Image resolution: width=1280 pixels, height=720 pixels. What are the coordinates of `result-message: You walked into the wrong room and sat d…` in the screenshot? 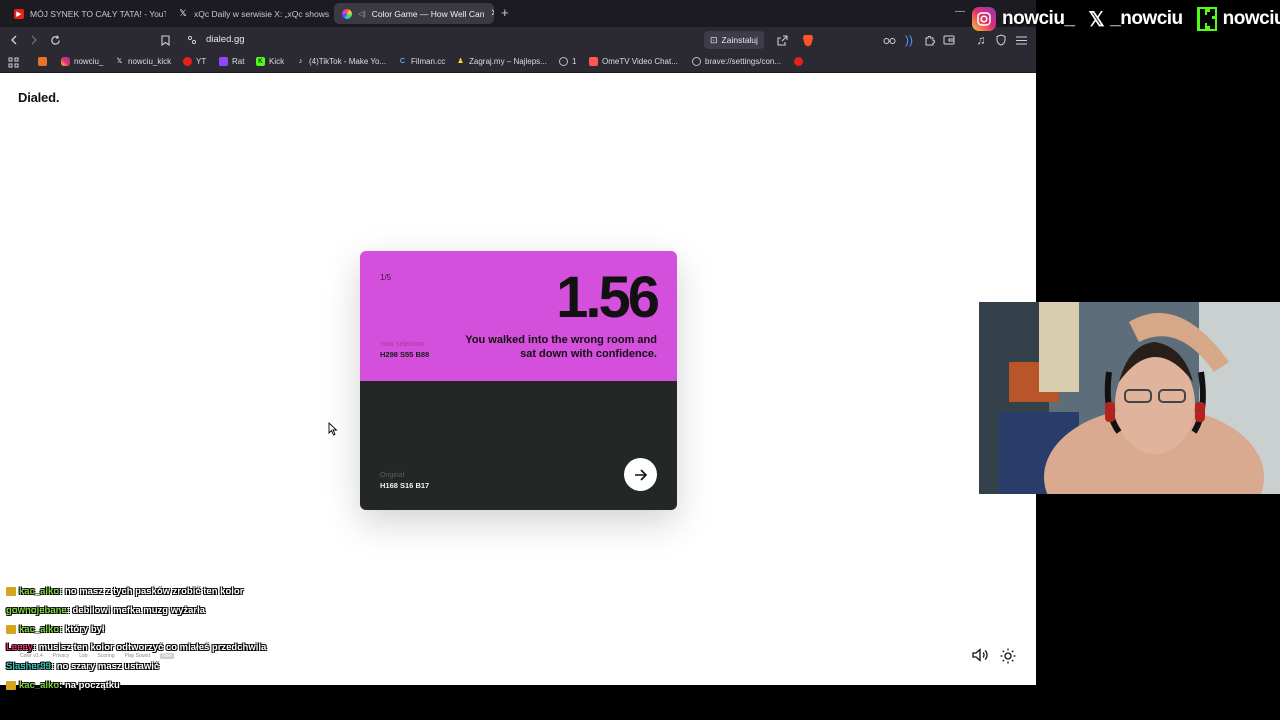 It's located at (561, 347).